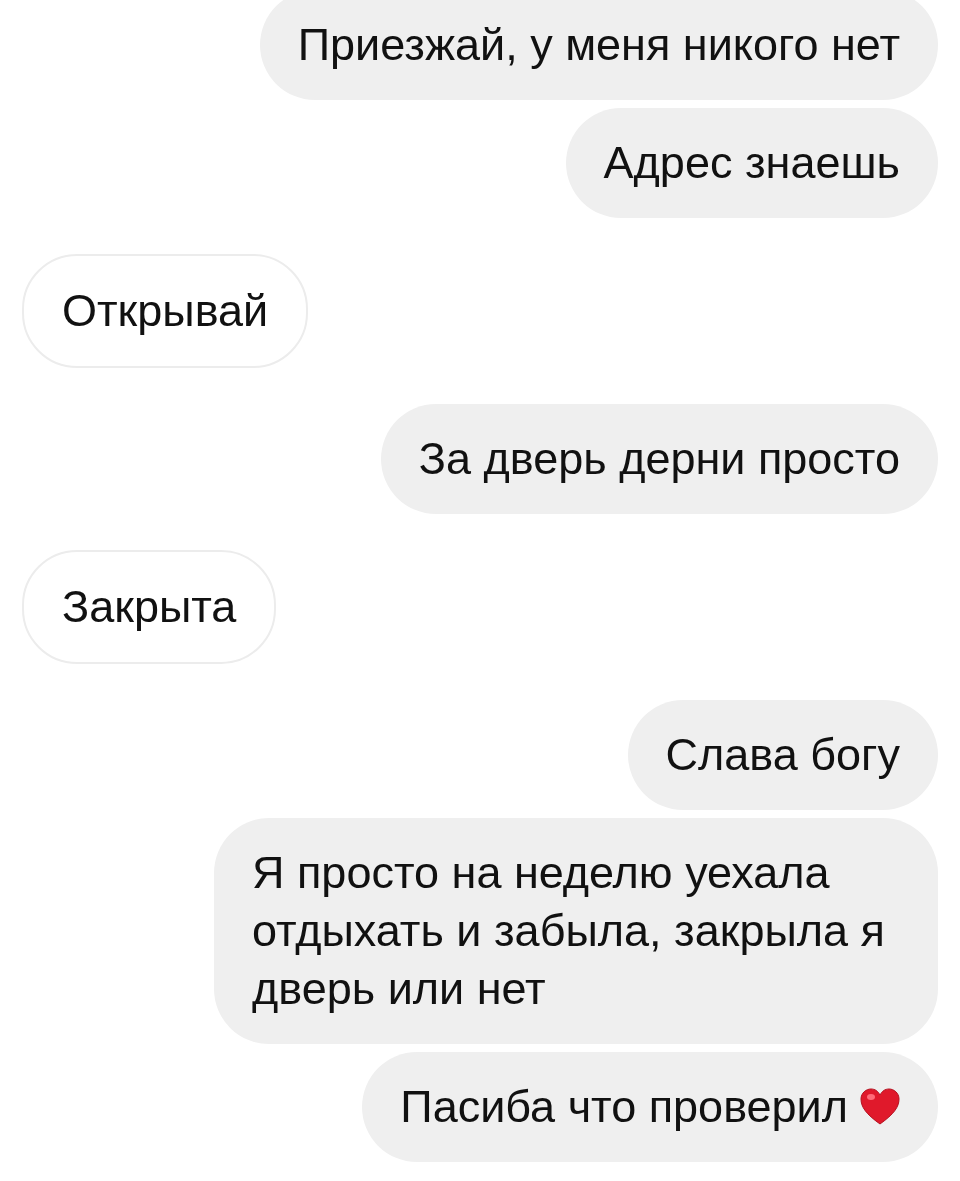  I want to click on message-text: Закрыта, so click(149, 607).